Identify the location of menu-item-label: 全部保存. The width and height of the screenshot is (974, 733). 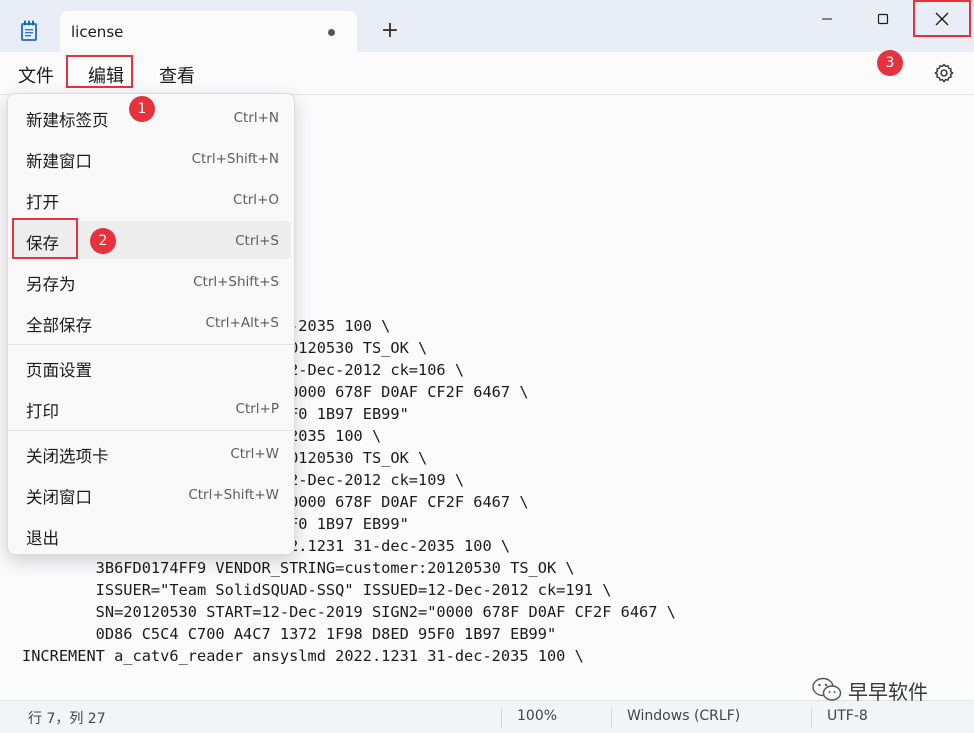
(59, 325).